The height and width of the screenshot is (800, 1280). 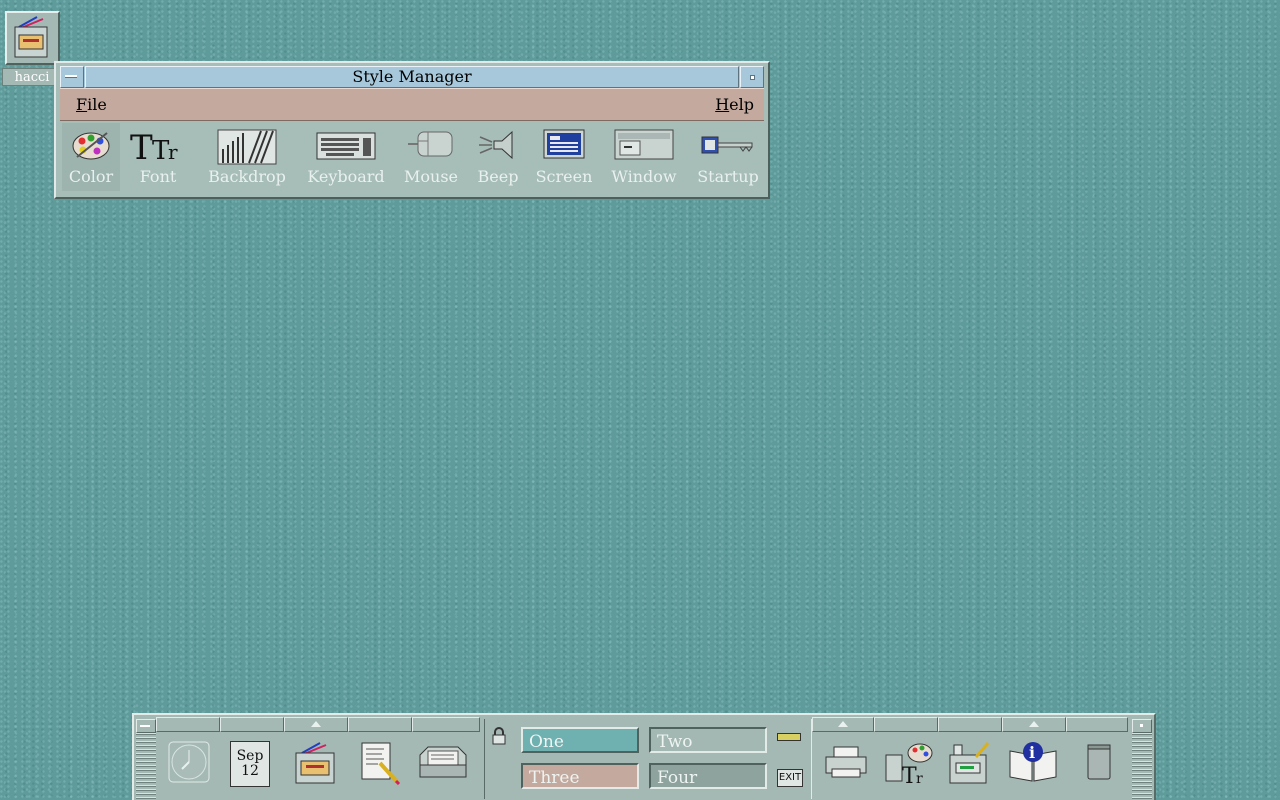 I want to click on panel-left-handle, so click(x=146, y=766).